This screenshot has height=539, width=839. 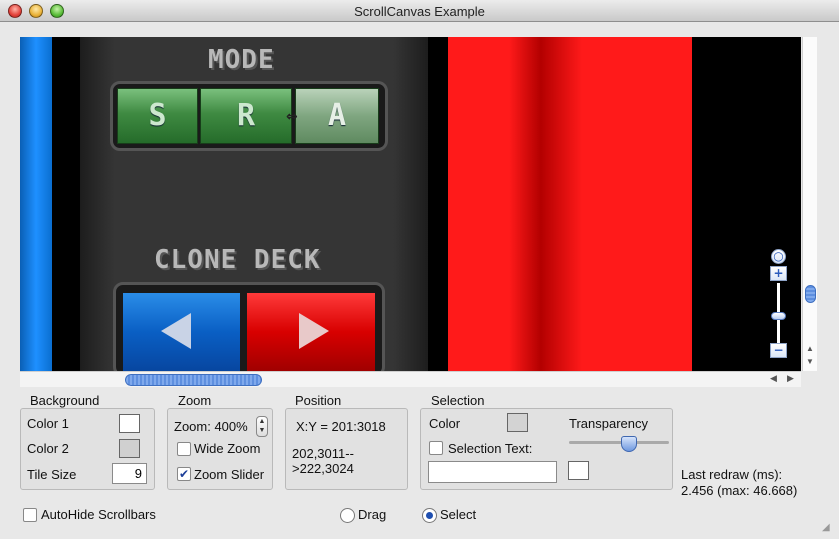 What do you see at coordinates (184, 474) in the screenshot?
I see `zoom-slider-checkbox: ✔` at bounding box center [184, 474].